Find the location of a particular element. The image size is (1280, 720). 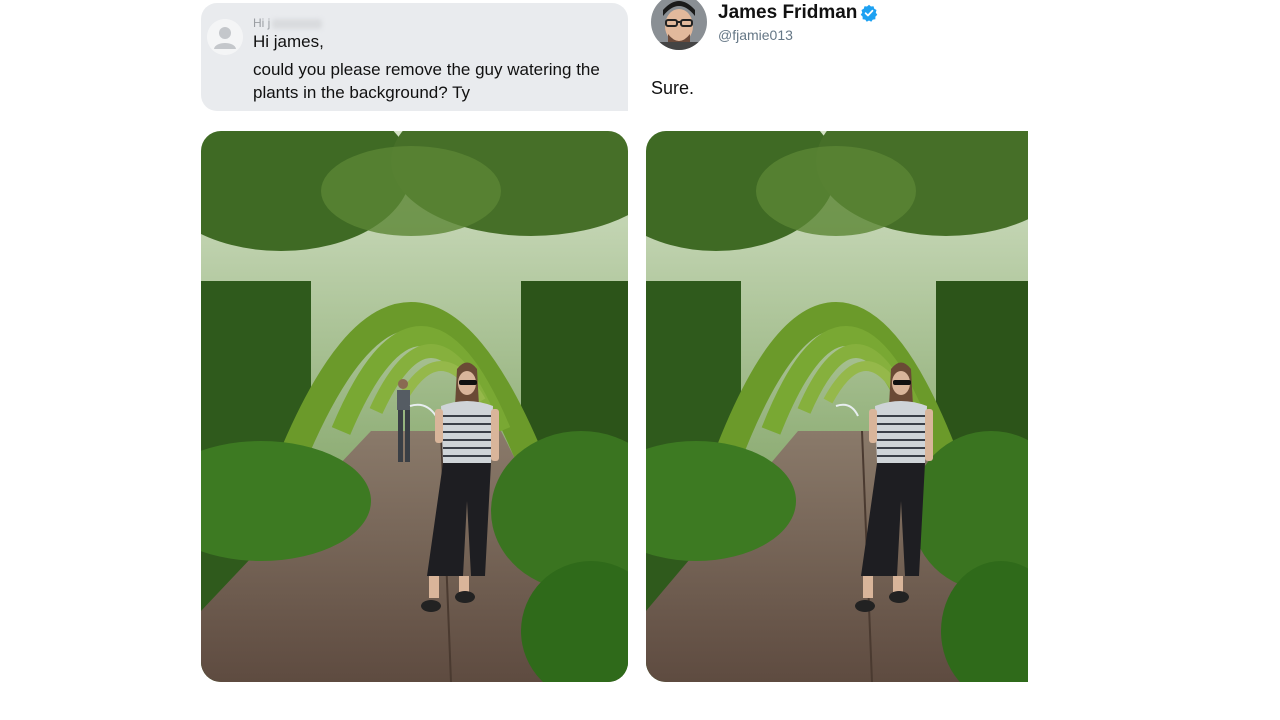

reply-text: Sure. is located at coordinates (673, 88).